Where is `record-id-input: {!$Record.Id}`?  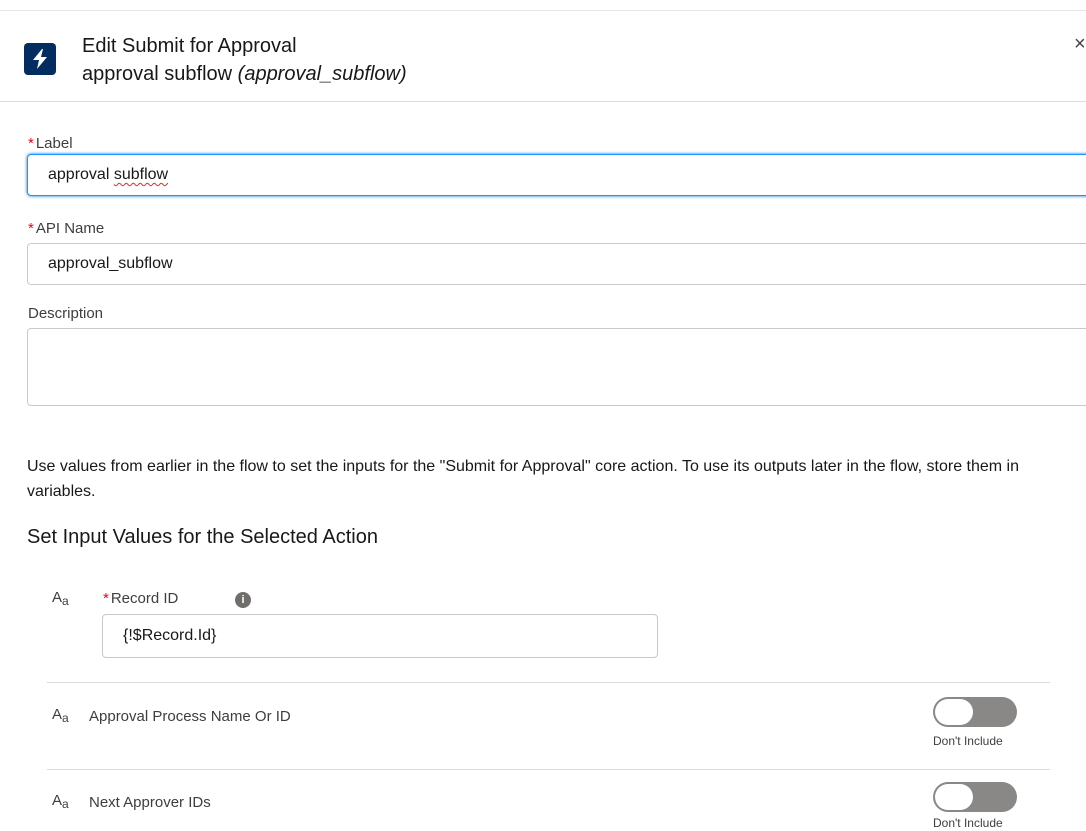
record-id-input: {!$Record.Id} is located at coordinates (380, 636).